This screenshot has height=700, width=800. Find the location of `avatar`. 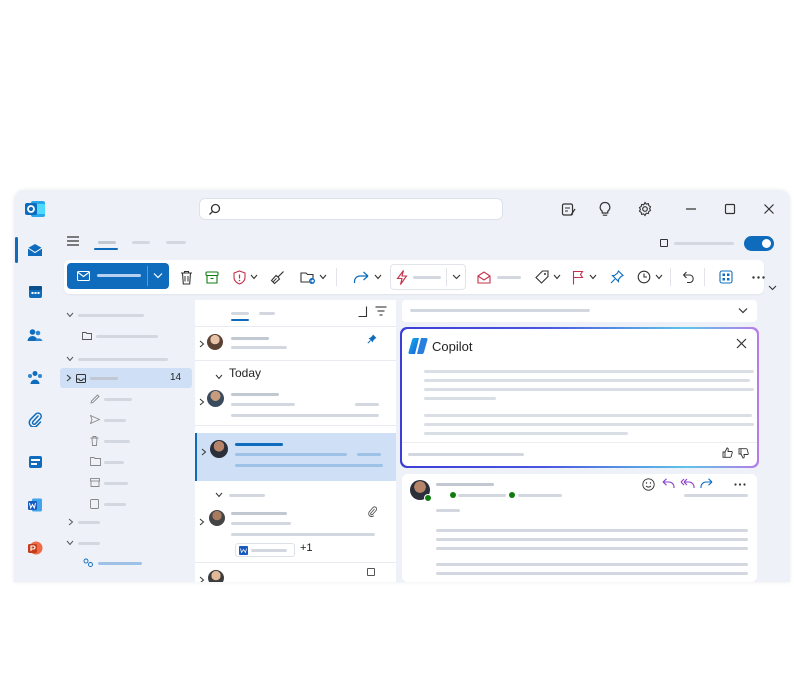

avatar is located at coordinates (216, 576).